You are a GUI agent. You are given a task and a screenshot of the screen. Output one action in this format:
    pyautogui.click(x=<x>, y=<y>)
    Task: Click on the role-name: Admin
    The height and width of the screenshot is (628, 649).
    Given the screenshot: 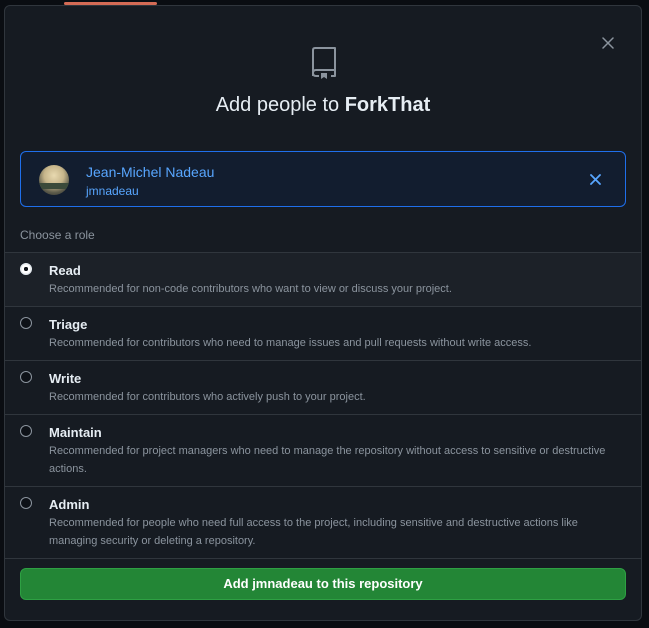 What is the action you would take?
    pyautogui.click(x=69, y=504)
    